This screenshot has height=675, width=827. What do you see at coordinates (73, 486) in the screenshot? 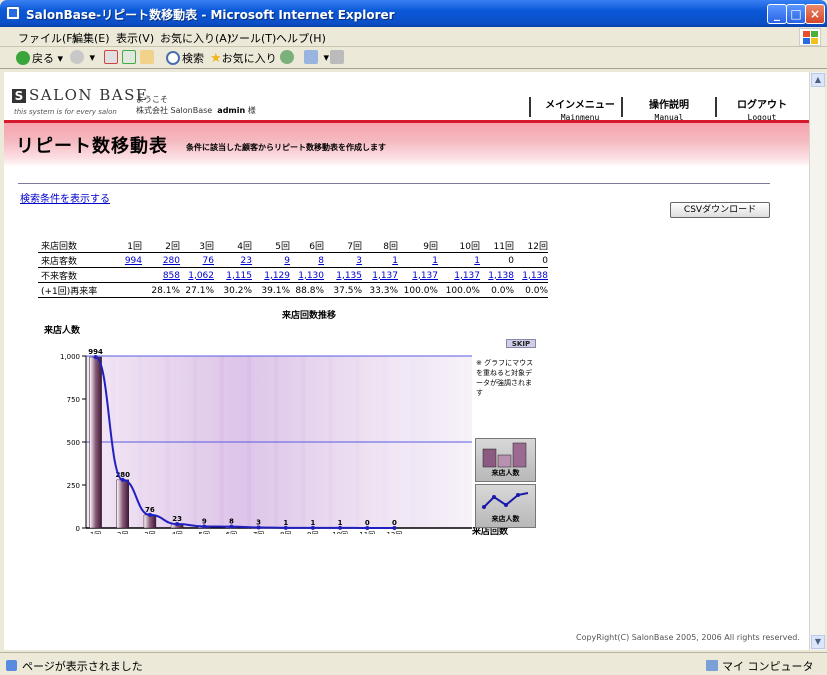
I see `chart-y-tick-label: 250` at bounding box center [73, 486].